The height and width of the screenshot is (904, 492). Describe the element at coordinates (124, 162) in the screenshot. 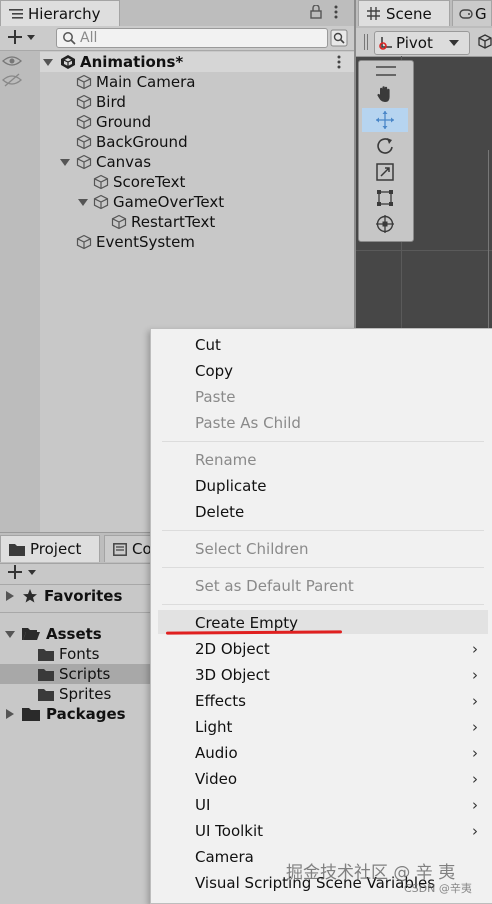

I see `hierarchy-item-label: Canvas` at that location.